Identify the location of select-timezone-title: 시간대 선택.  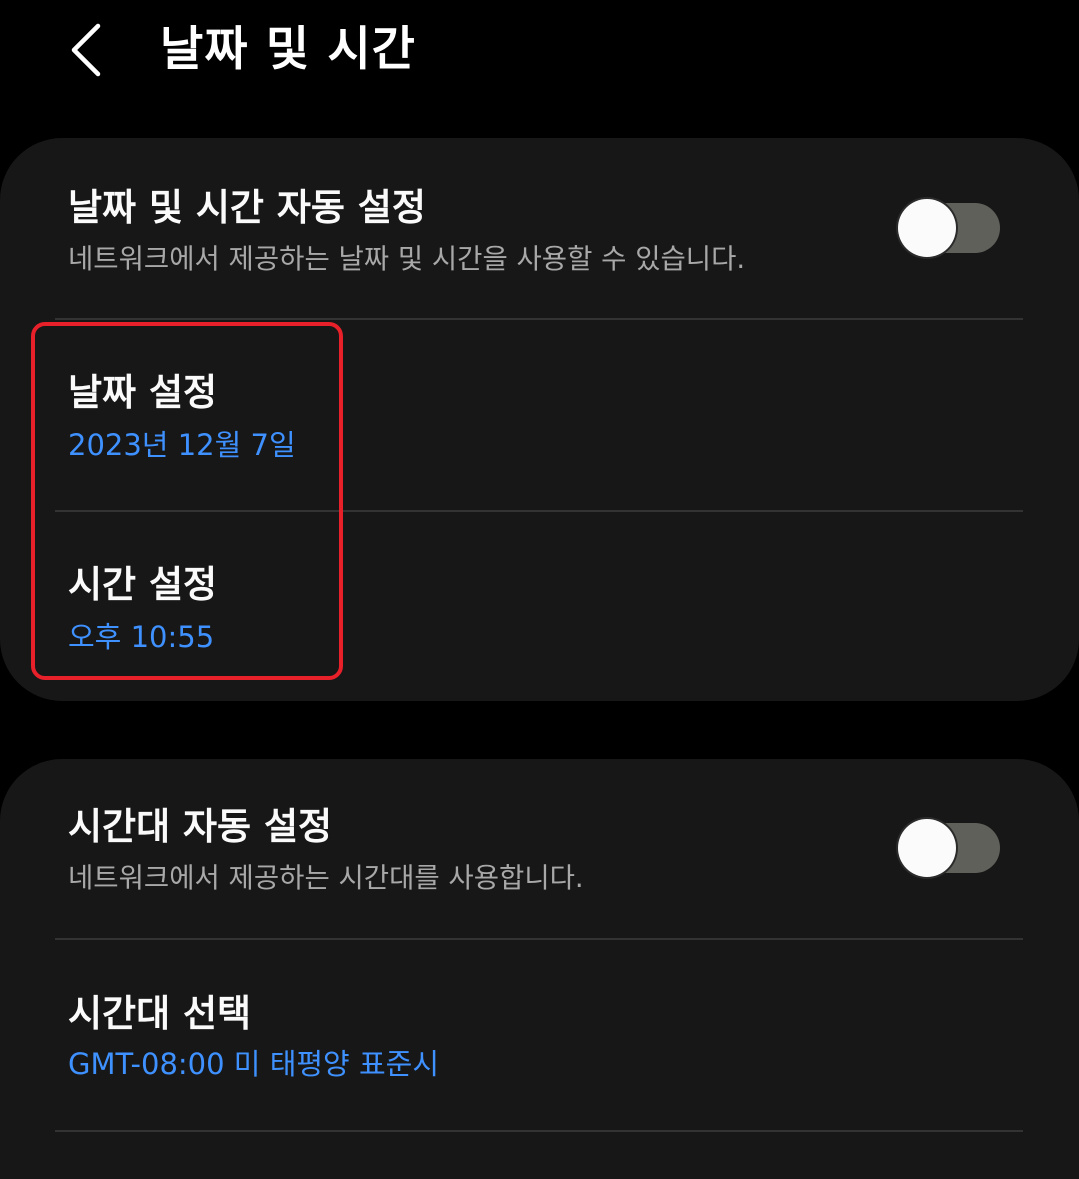
(160, 1013).